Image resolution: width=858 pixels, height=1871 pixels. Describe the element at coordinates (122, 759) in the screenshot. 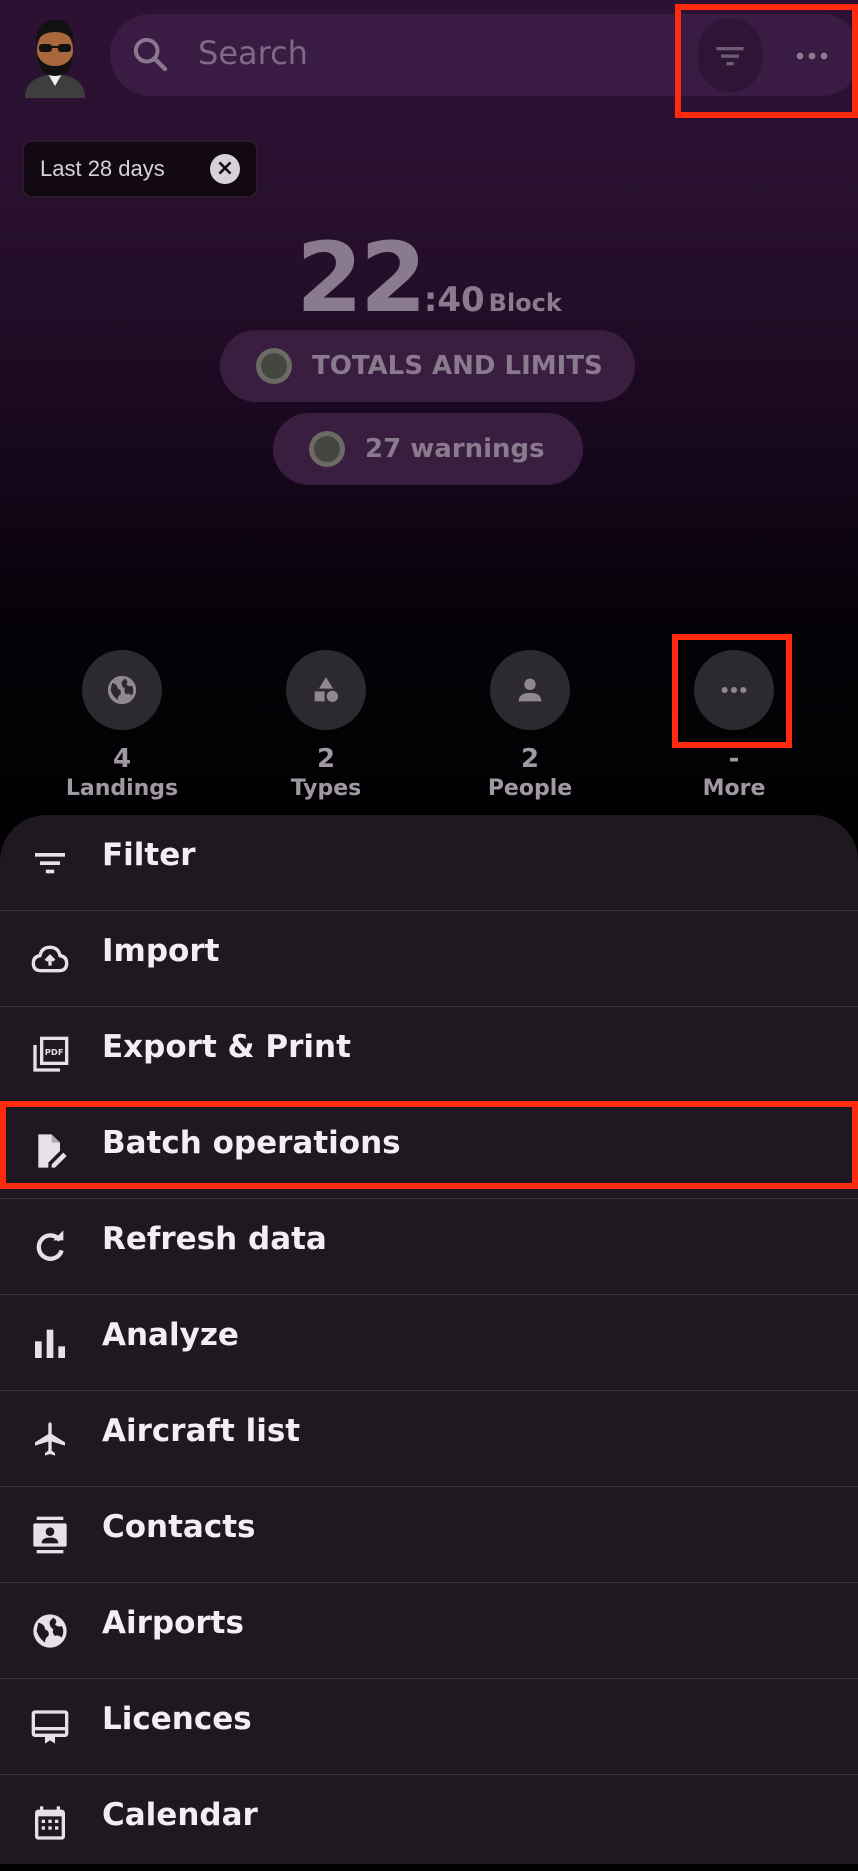

I see `stat-value: 4` at that location.